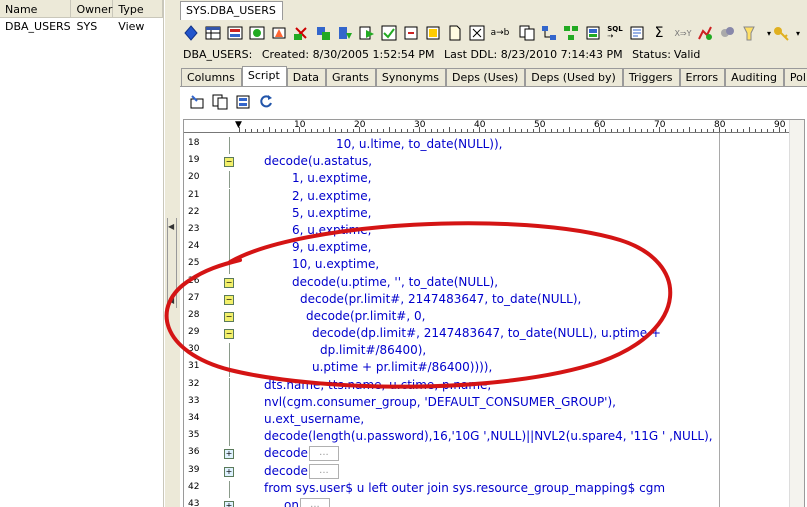  What do you see at coordinates (494, 420) in the screenshot?
I see `code-line: 34 u.ext_username,` at bounding box center [494, 420].